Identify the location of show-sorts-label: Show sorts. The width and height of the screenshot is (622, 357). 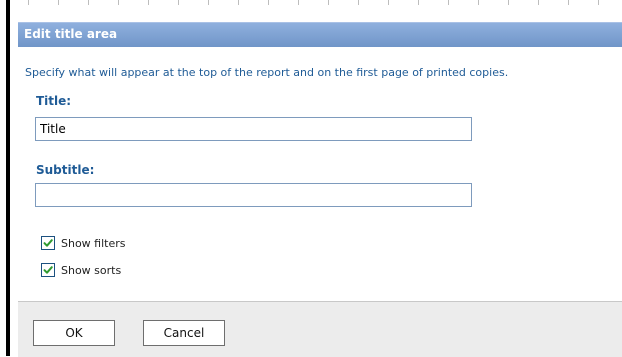
(91, 270).